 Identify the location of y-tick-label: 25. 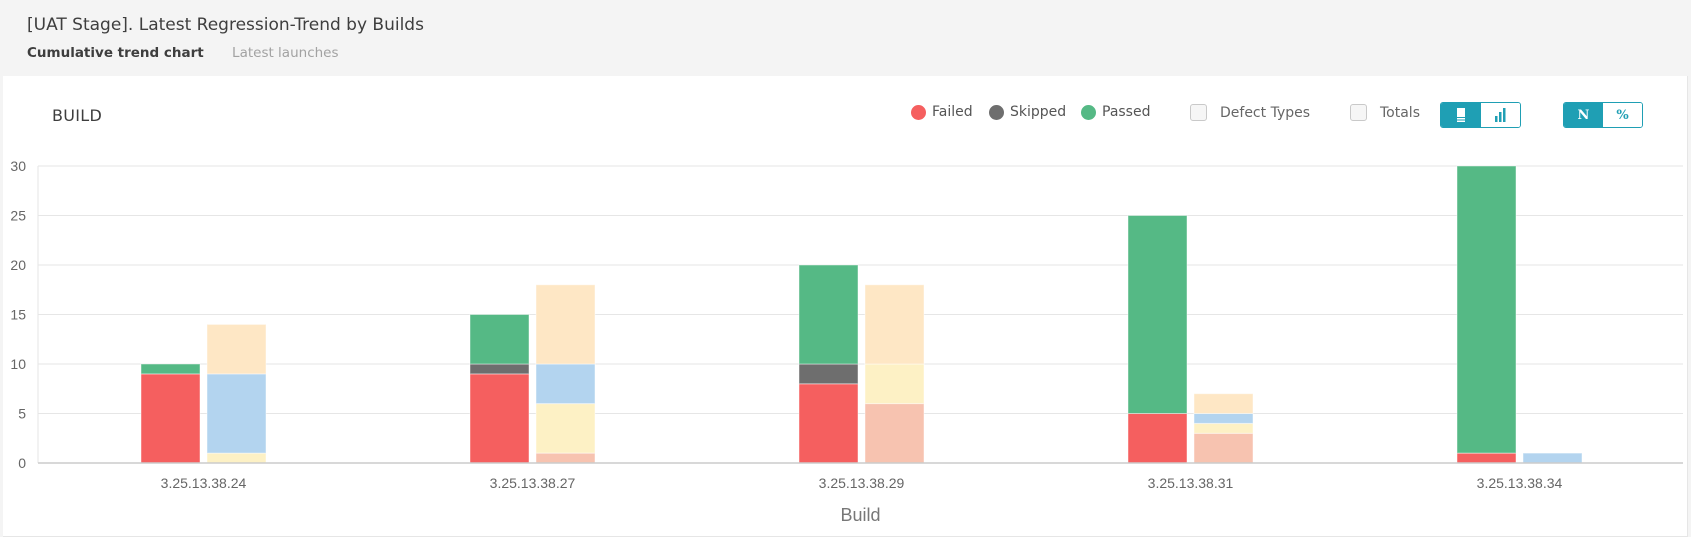
(18, 216).